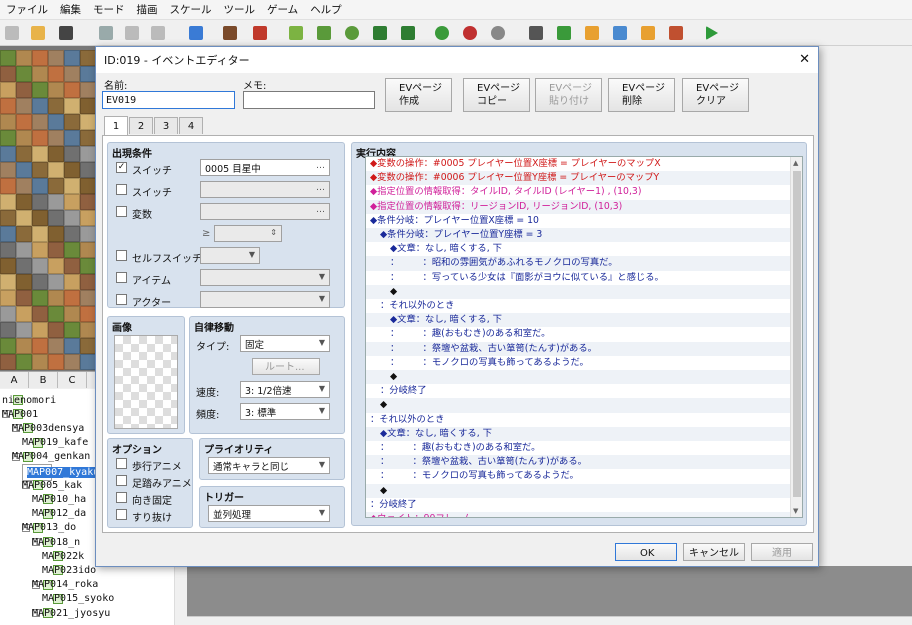  I want to click on memo-field, so click(309, 100).